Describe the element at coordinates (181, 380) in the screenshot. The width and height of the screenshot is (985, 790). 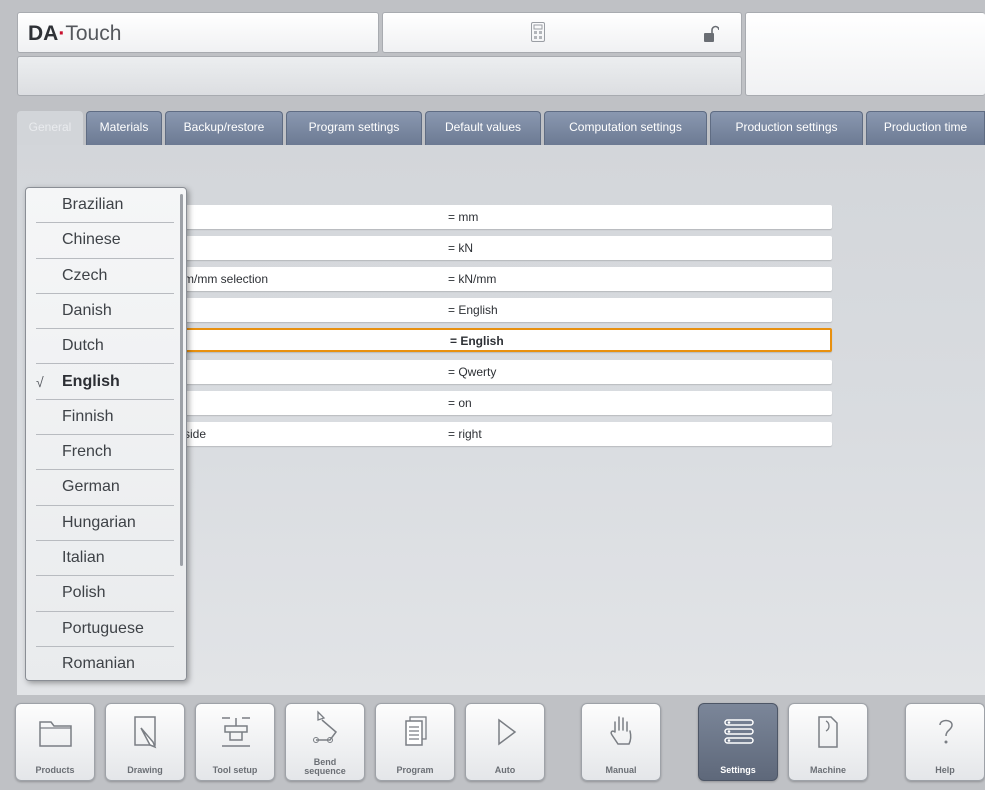
I see `dropdown-scrollbar` at that location.